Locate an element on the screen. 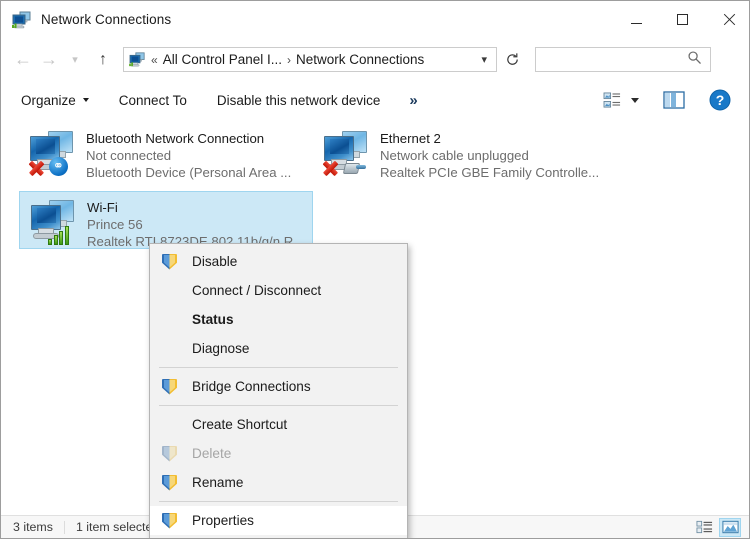 This screenshot has width=750, height=539. connection-status: Network cable unplugged is located at coordinates (454, 155).